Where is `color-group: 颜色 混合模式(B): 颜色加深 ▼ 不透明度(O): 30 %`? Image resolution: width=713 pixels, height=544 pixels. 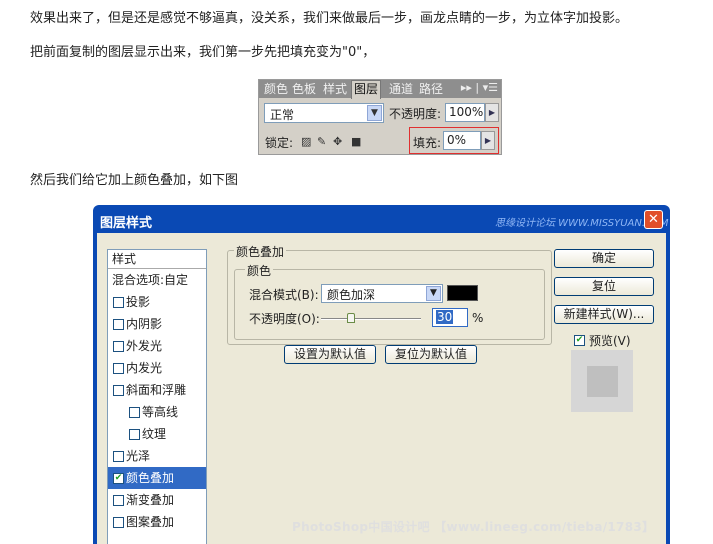
color-group: 颜色 混合模式(B): 颜色加深 ▼ 不透明度(O): 30 % is located at coordinates (389, 301).